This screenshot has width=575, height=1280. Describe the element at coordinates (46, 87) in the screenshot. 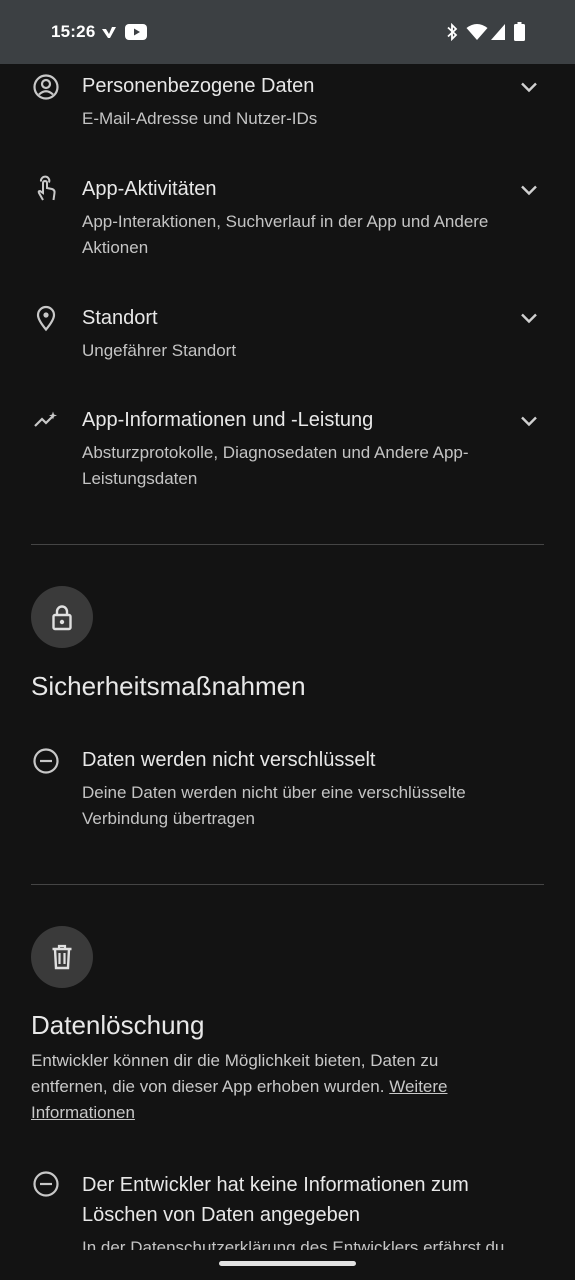

I see `account-circle-icon` at that location.